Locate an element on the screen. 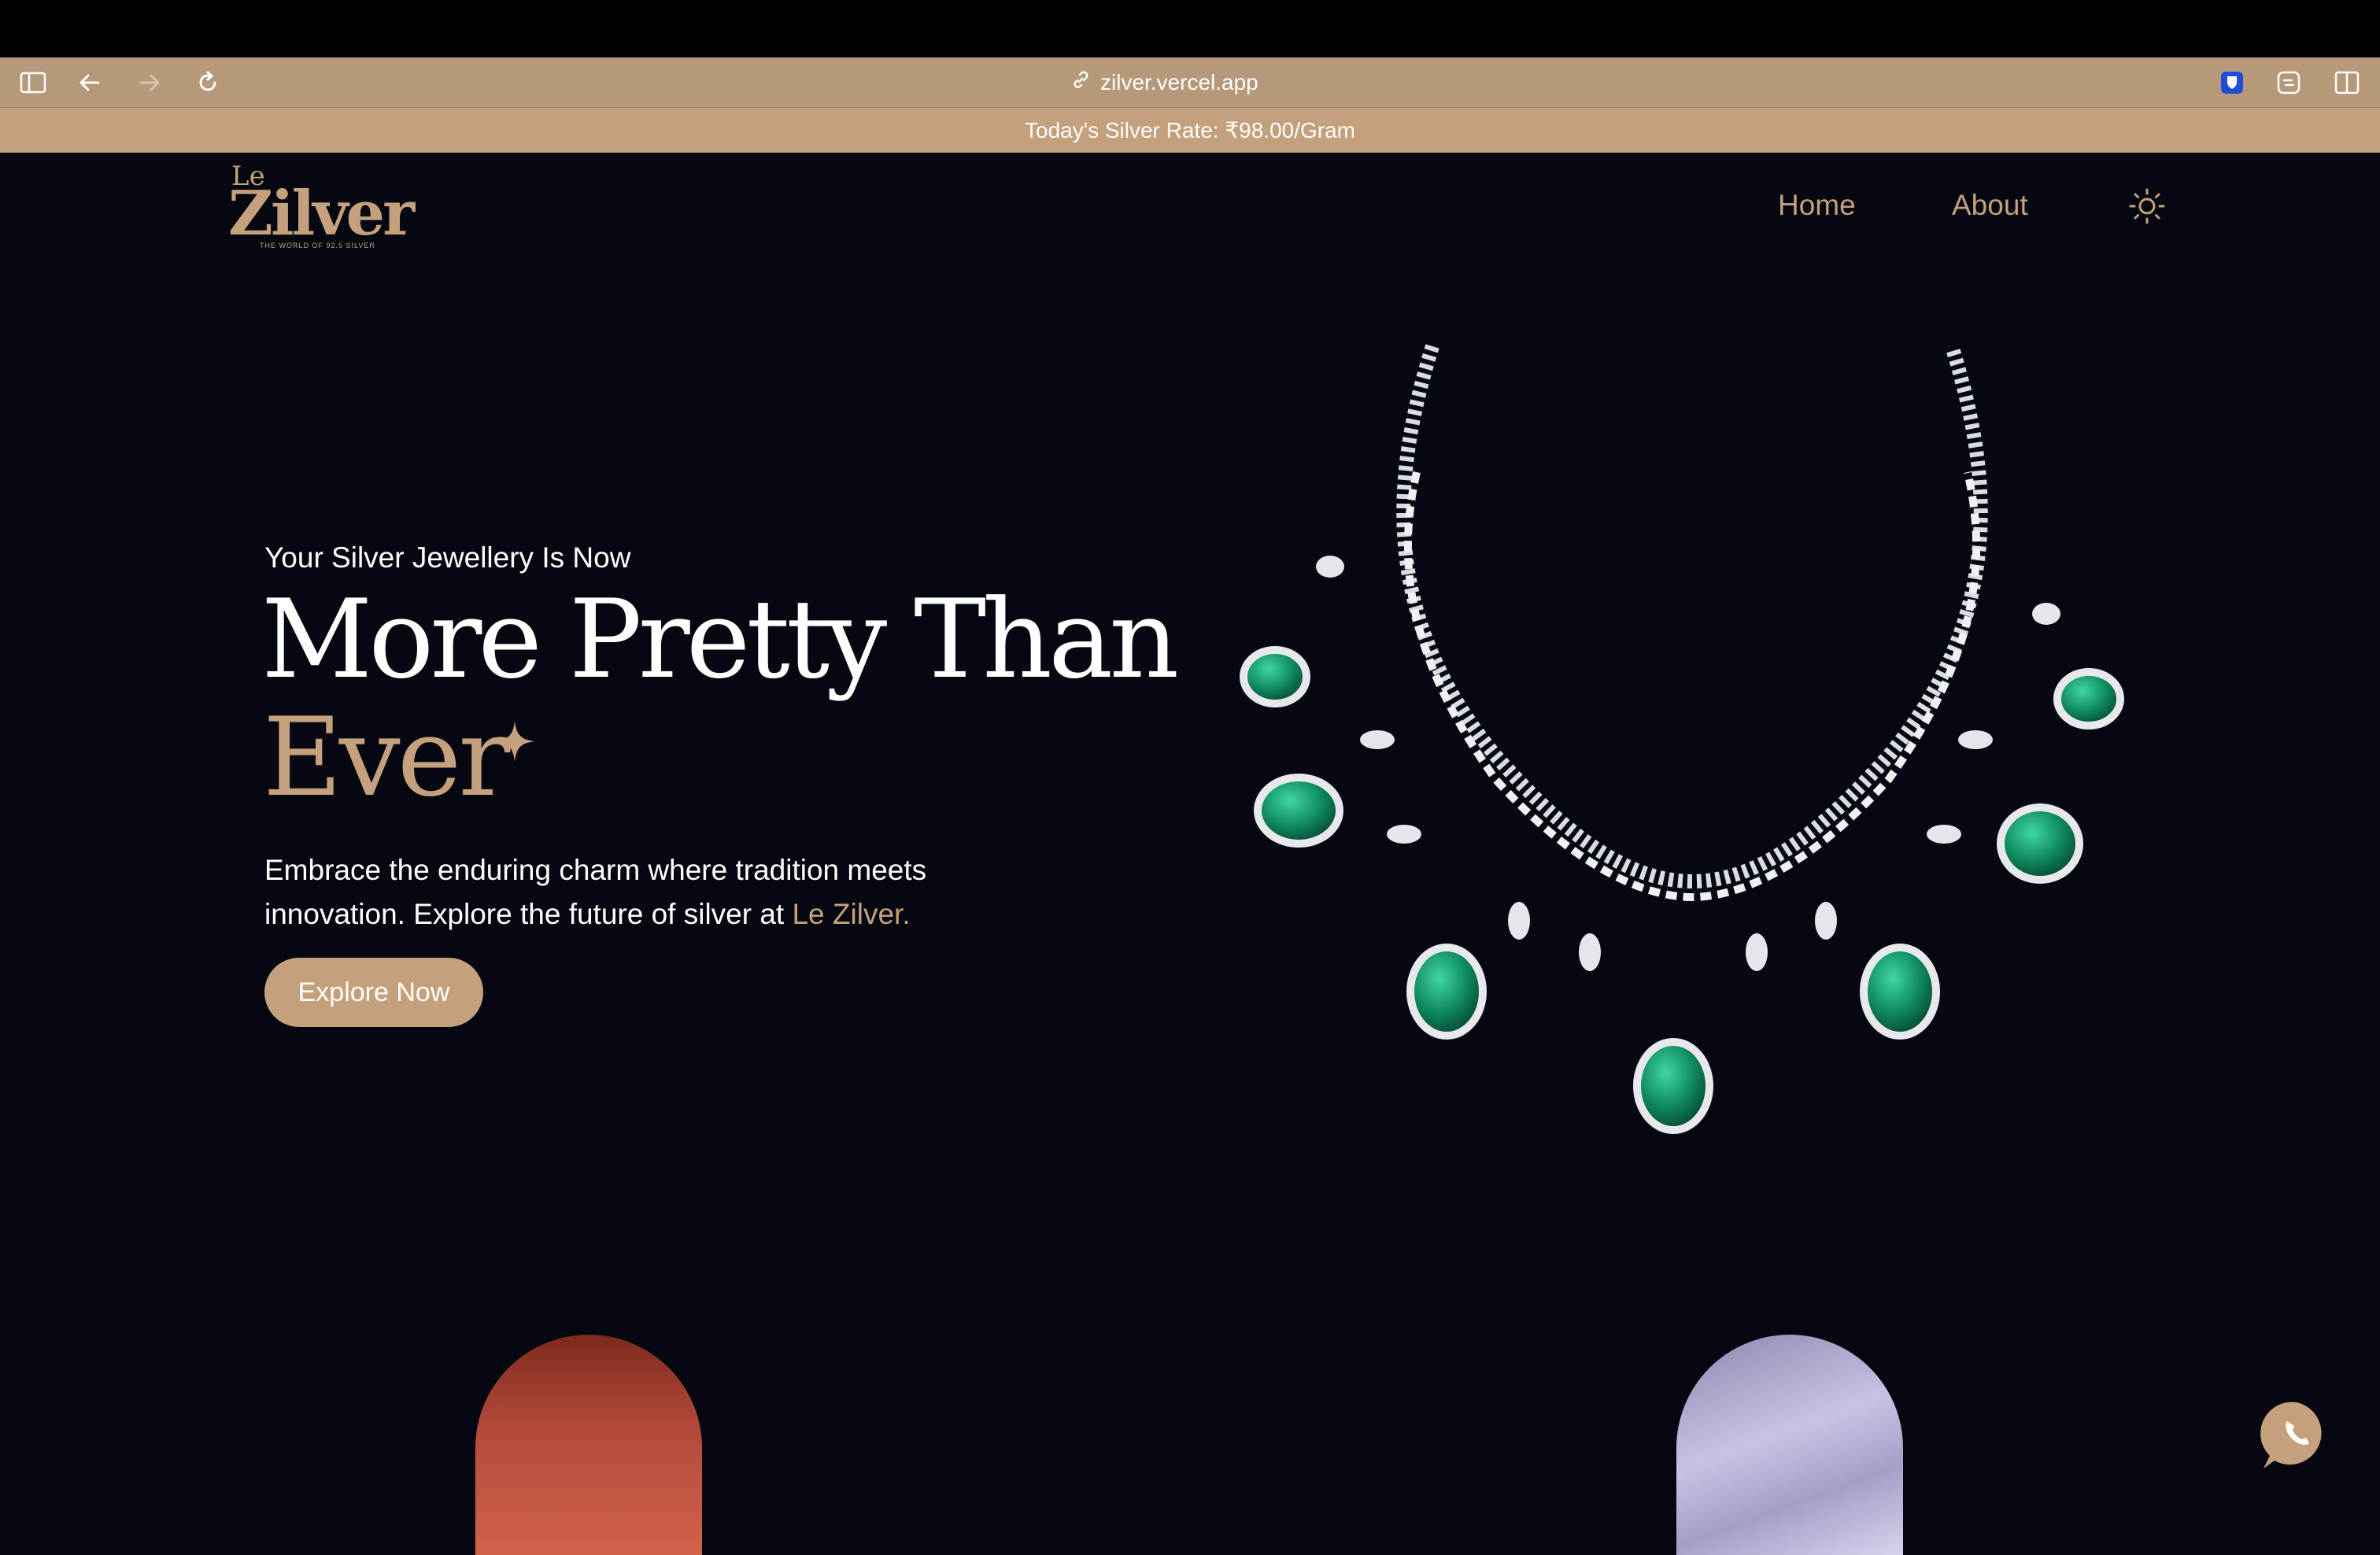 Image resolution: width=2380 pixels, height=1555 pixels. silver-rate-banner: Today's Silver Rate: ₹98.00/Gram is located at coordinates (1190, 130).